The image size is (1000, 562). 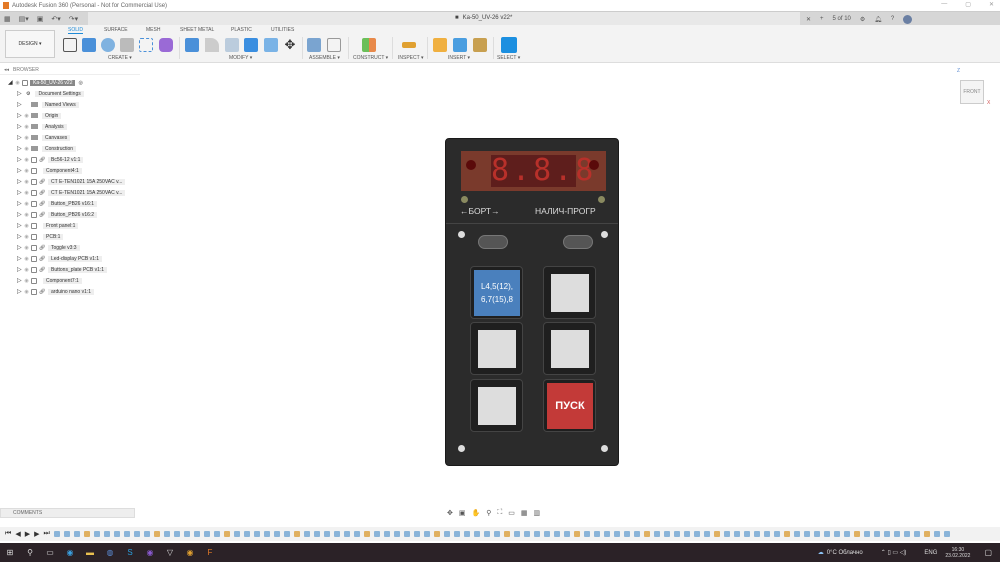 What do you see at coordinates (57, 214) in the screenshot?
I see `browser-item: ▷ ◉ 🔗︎ Button_PB26 v16:2` at bounding box center [57, 214].